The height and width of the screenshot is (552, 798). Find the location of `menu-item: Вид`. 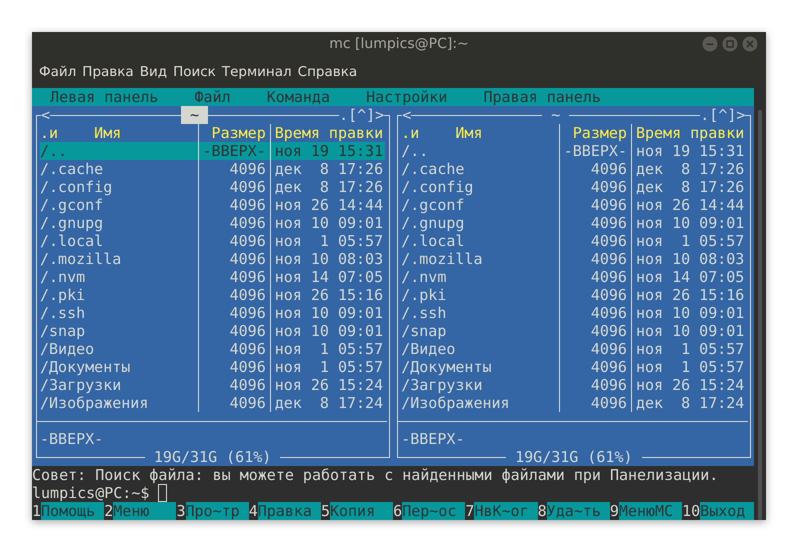

menu-item: Вид is located at coordinates (155, 72).